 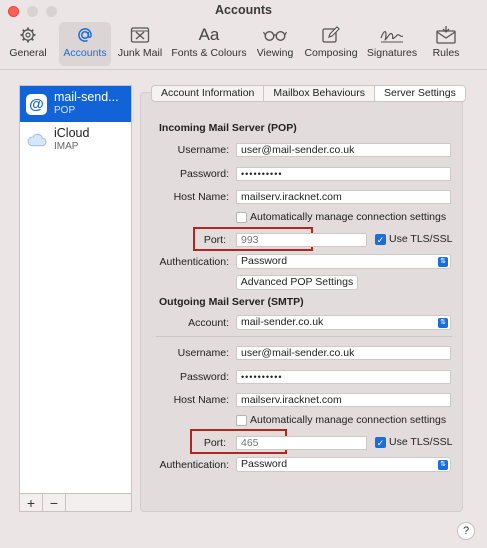 What do you see at coordinates (228, 128) in the screenshot?
I see `incoming-server-heading: Incoming Mail Server (POP)` at bounding box center [228, 128].